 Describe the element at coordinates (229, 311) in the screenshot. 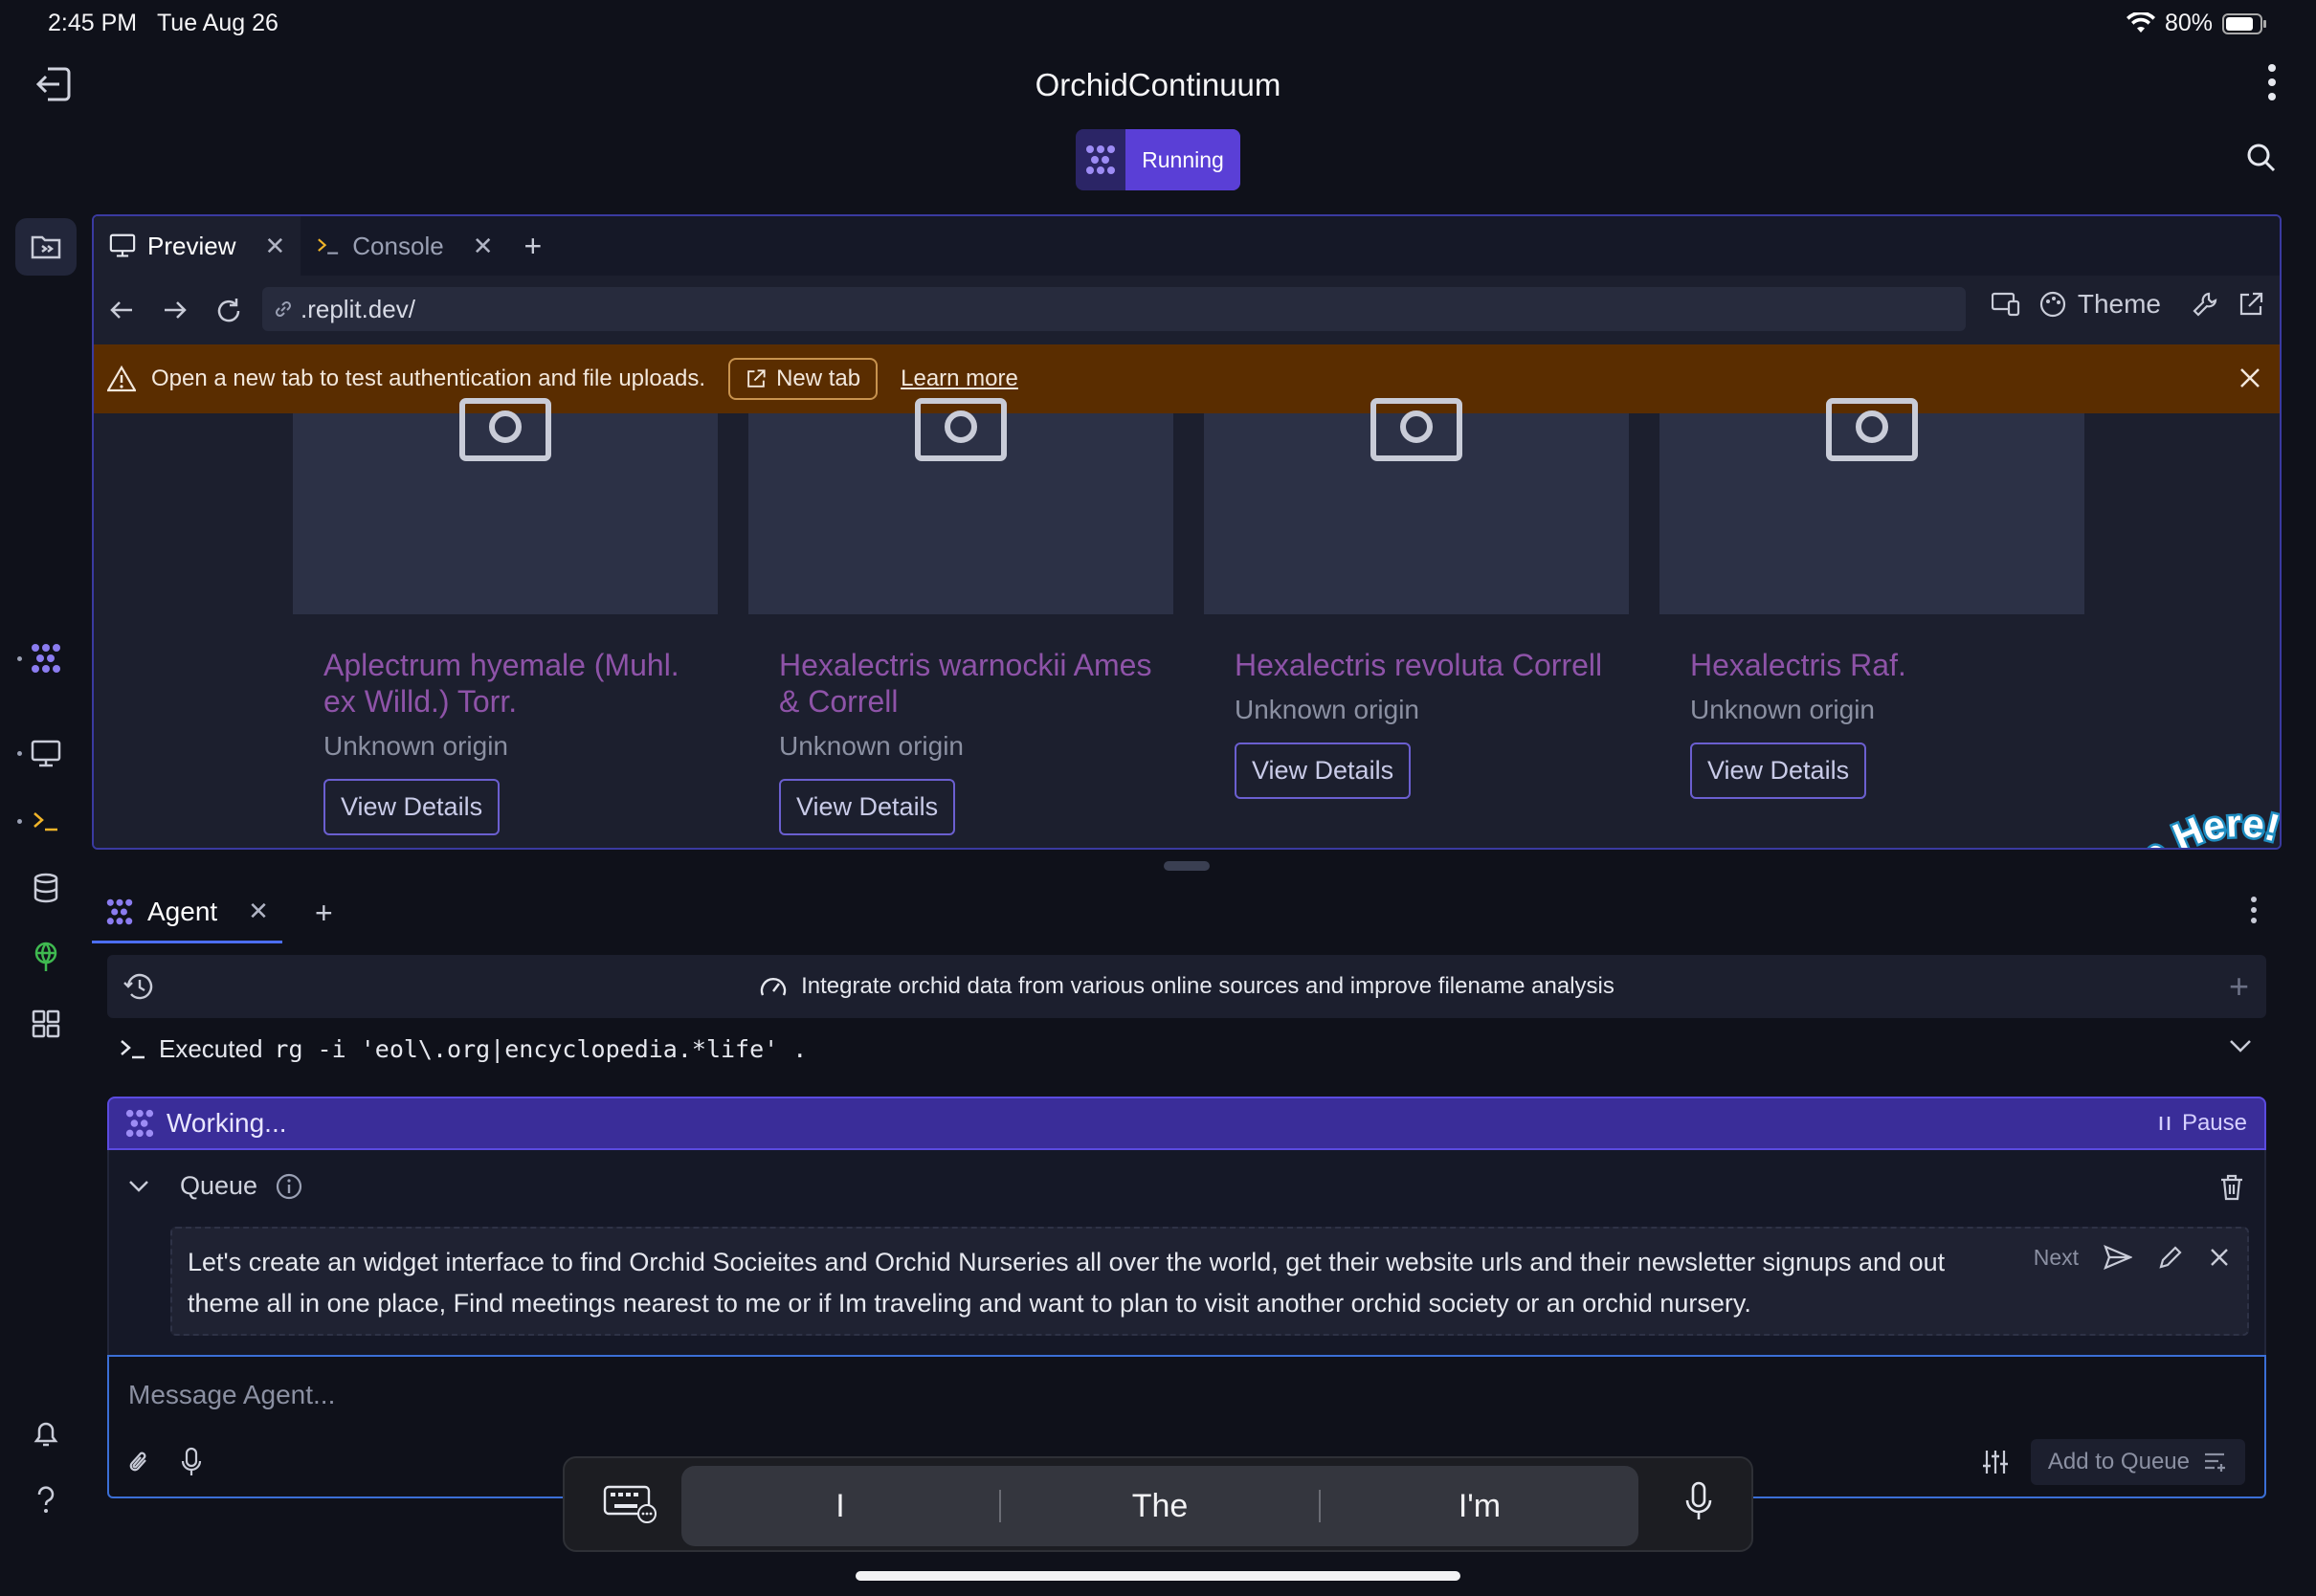

I see `reload-icon` at that location.